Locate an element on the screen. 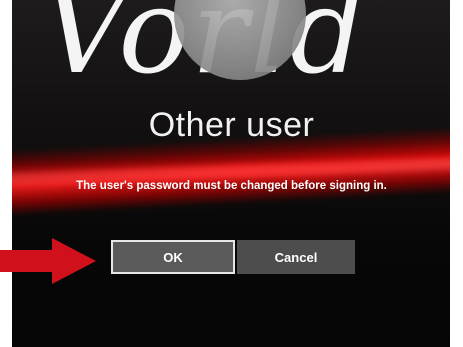 The image size is (463, 347). ok-button: OK is located at coordinates (173, 257).